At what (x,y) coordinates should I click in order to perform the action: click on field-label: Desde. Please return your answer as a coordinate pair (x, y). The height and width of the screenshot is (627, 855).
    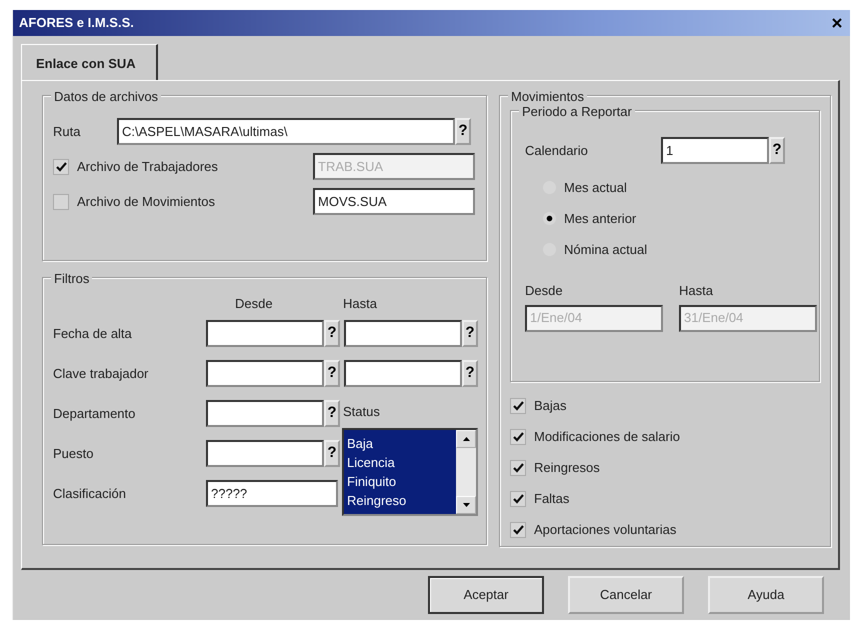
    Looking at the image, I should click on (544, 291).